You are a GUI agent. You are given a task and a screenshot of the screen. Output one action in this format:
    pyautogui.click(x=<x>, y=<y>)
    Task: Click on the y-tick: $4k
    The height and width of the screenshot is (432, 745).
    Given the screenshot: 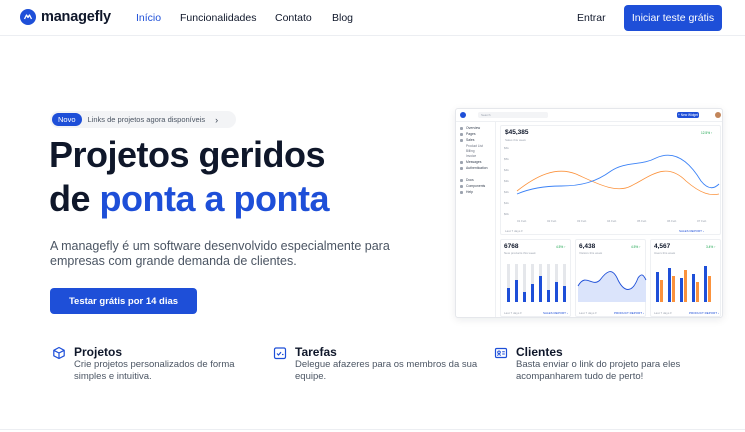 What is the action you would take?
    pyautogui.click(x=506, y=170)
    